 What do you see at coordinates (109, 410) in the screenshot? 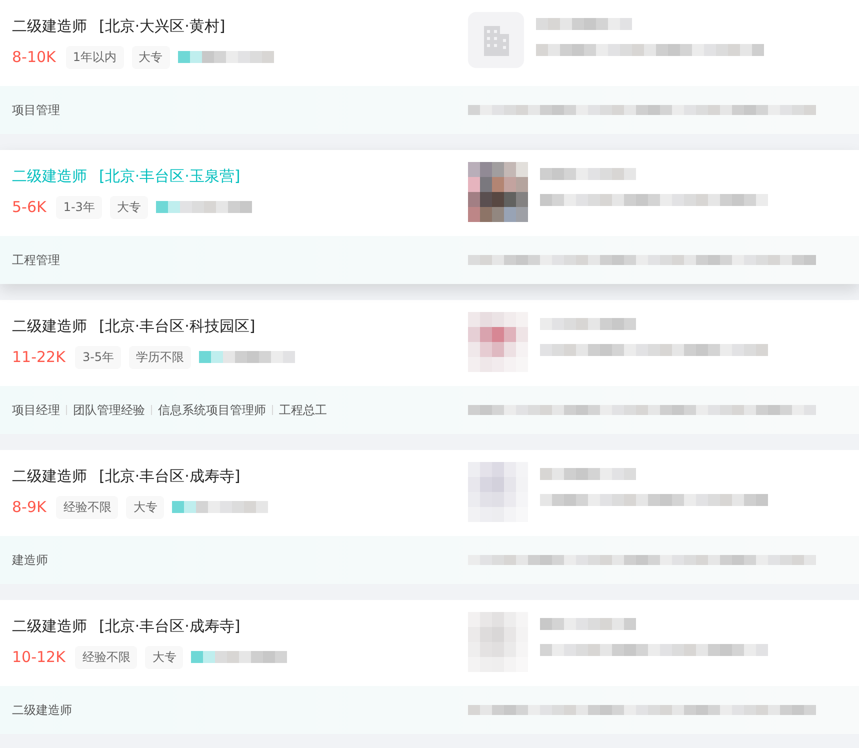
I see `skill-tag: 团队管理经验` at bounding box center [109, 410].